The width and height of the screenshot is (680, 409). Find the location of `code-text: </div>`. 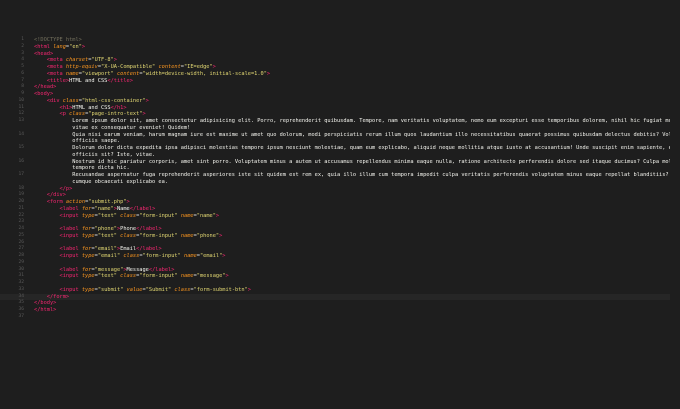

code-text: </div> is located at coordinates (352, 195).